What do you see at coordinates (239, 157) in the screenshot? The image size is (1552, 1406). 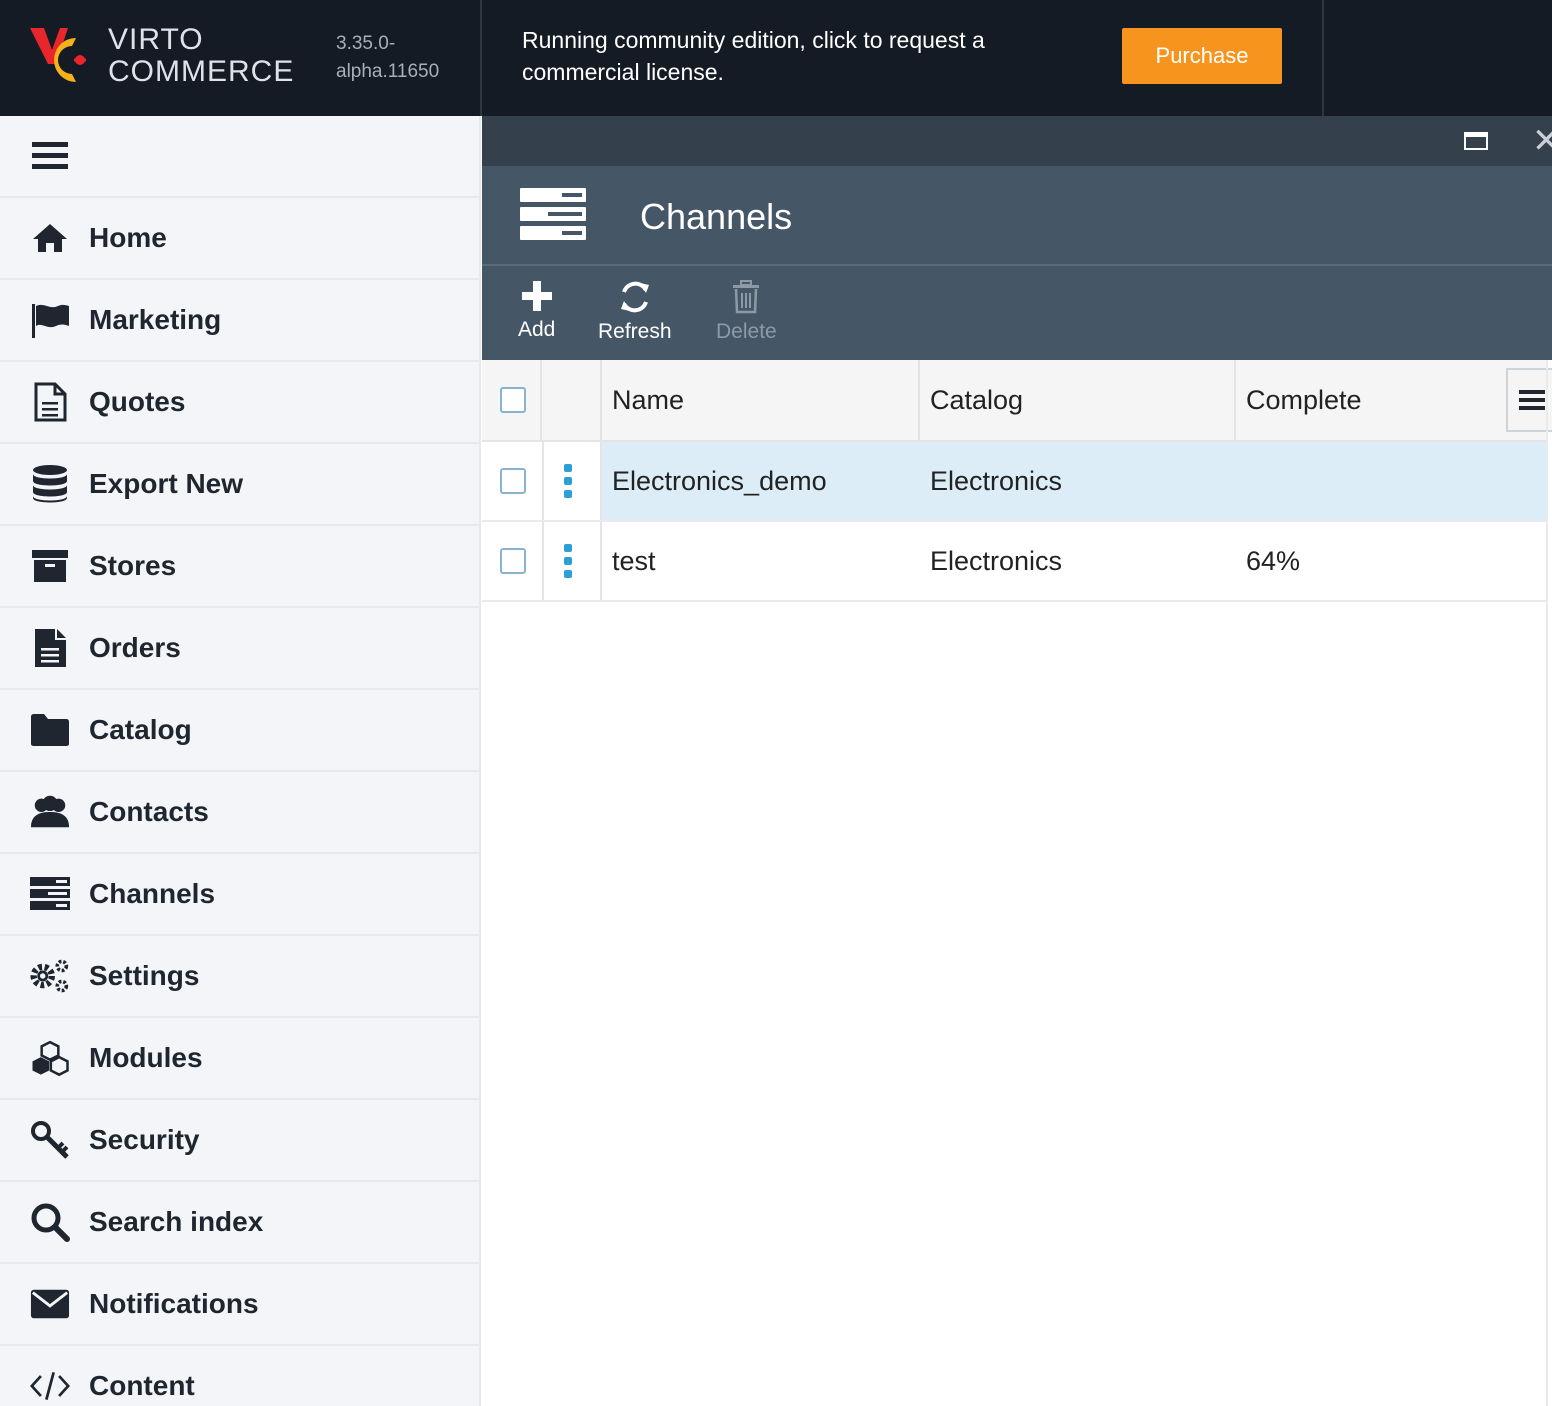 I see `menu-toggle-button` at bounding box center [239, 157].